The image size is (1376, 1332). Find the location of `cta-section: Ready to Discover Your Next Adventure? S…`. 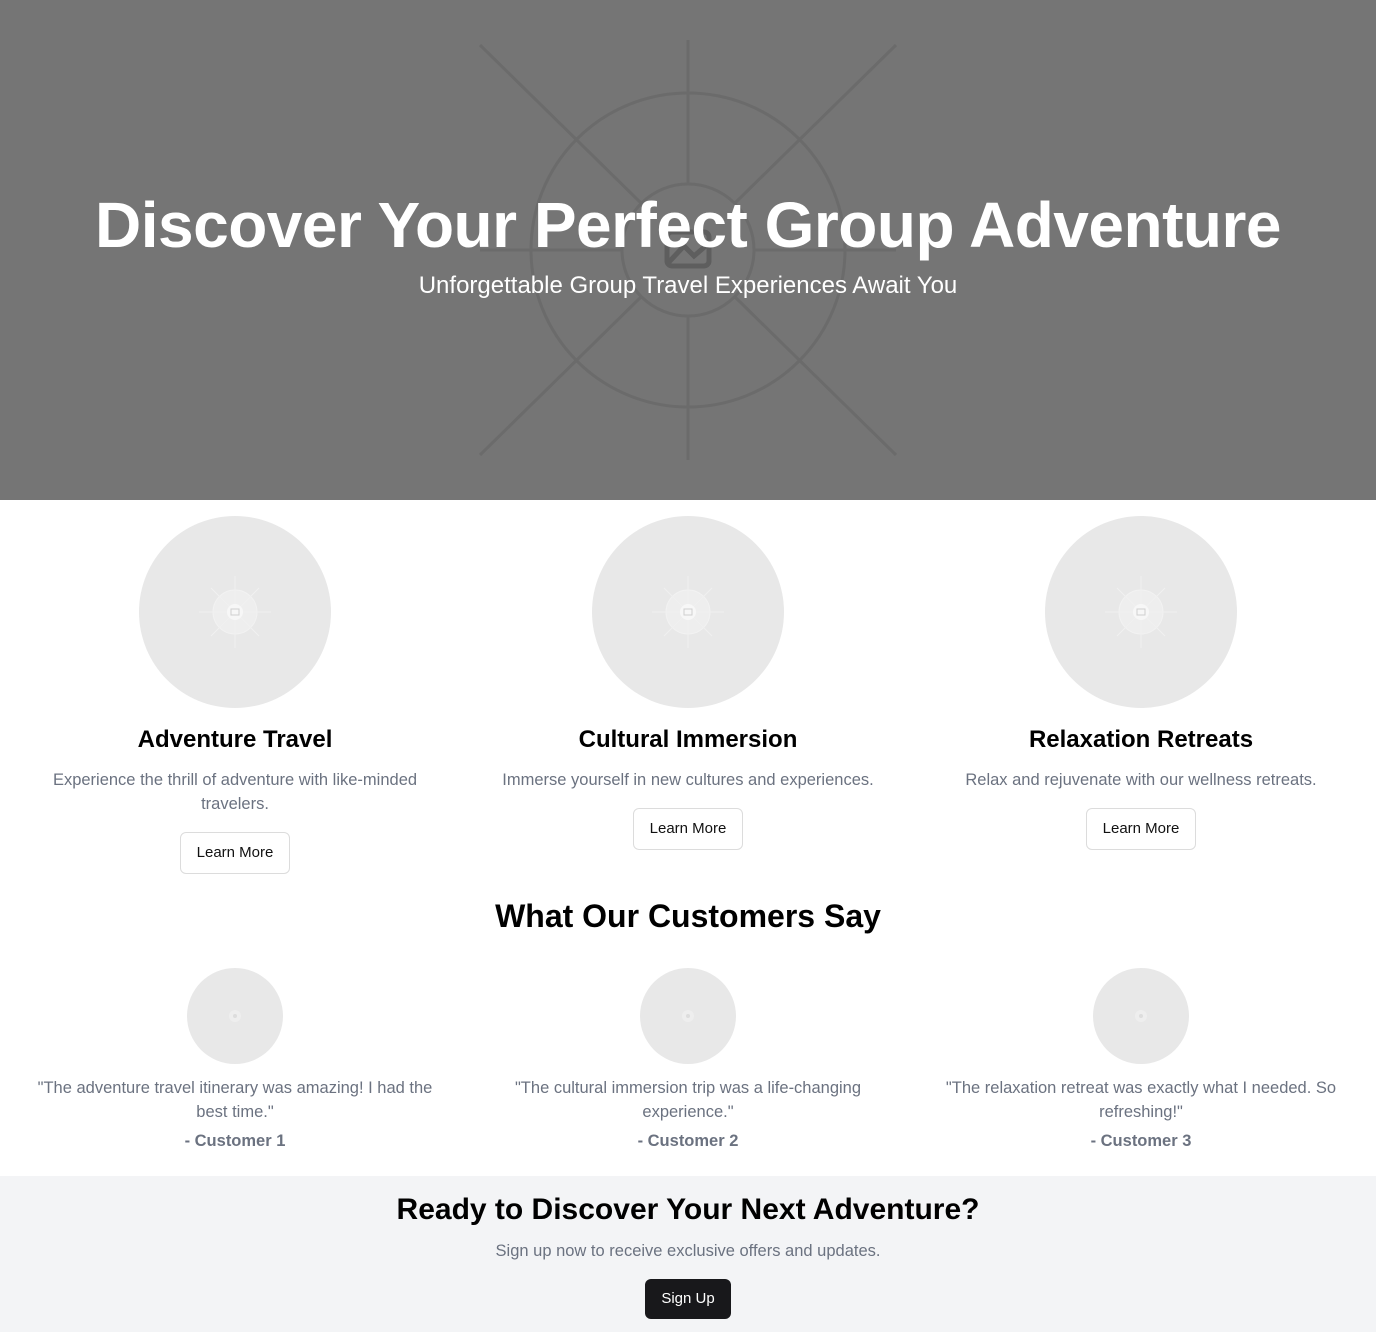

cta-section: Ready to Discover Your Next Adventure? S… is located at coordinates (688, 1254).